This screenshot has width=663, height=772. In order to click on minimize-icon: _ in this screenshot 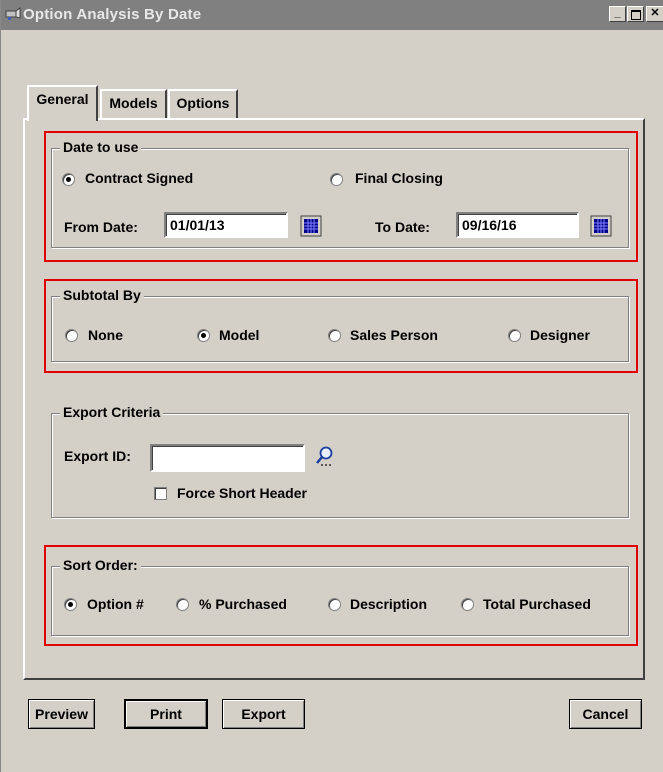, I will do `click(617, 13)`.